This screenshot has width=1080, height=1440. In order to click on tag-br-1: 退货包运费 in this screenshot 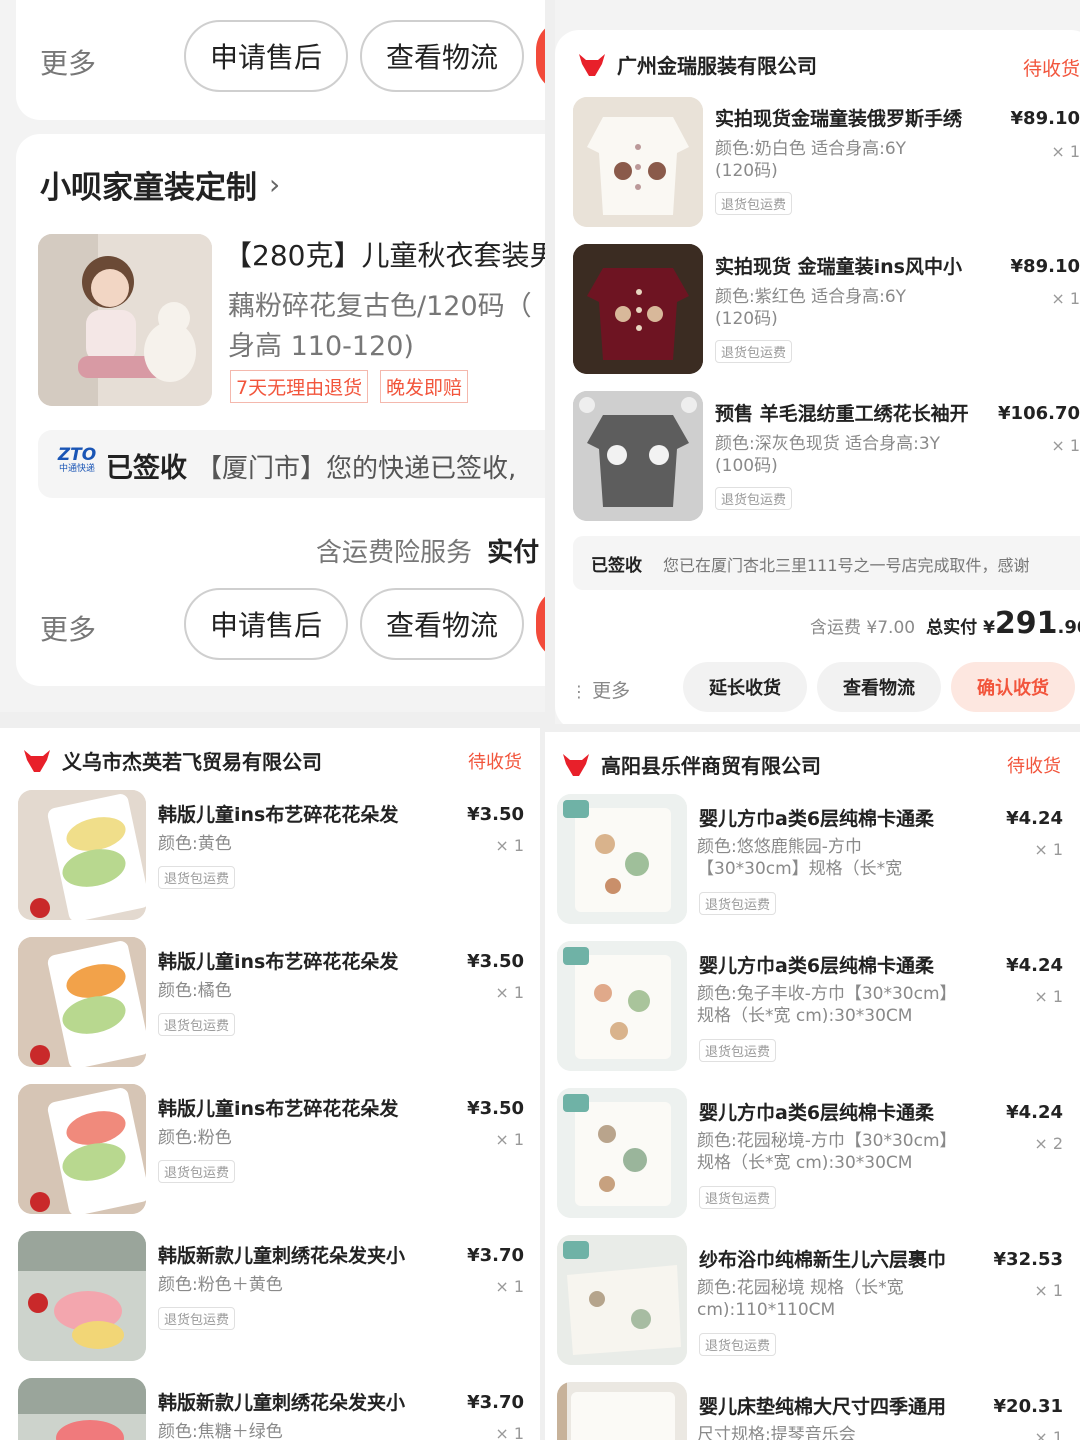, I will do `click(738, 903)`.